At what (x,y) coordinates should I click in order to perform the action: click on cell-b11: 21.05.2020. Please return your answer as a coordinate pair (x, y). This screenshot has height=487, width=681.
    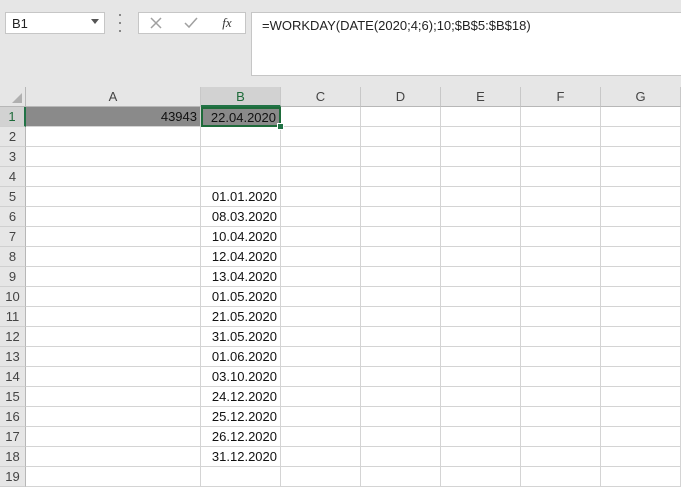
    Looking at the image, I should click on (241, 317).